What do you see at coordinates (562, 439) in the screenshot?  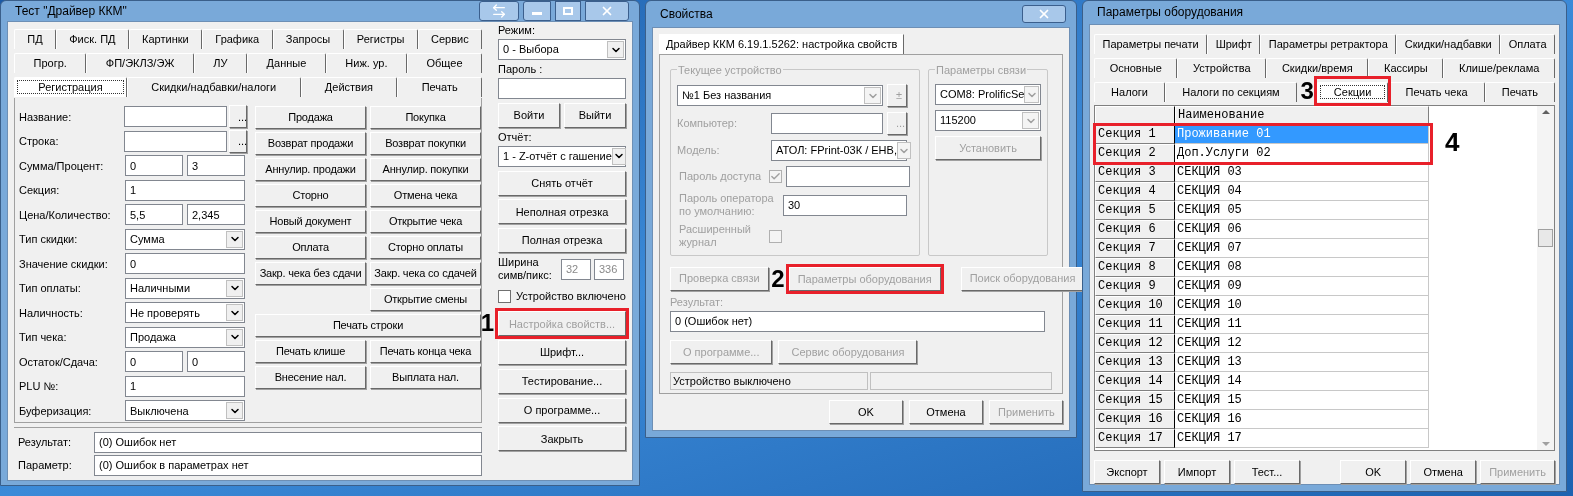 I see `side-button: Закрыть` at bounding box center [562, 439].